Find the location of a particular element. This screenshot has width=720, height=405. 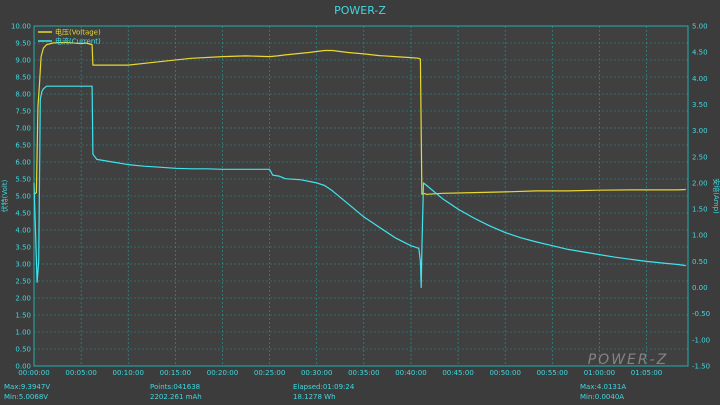

y2-tick-label: 2.50 is located at coordinates (700, 157).